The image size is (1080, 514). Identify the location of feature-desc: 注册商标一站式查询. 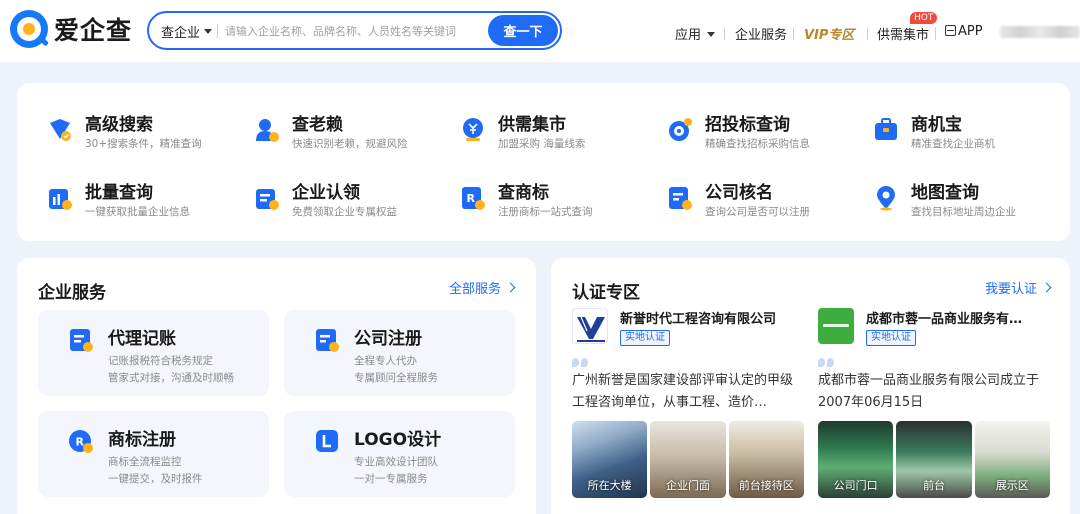
(545, 212).